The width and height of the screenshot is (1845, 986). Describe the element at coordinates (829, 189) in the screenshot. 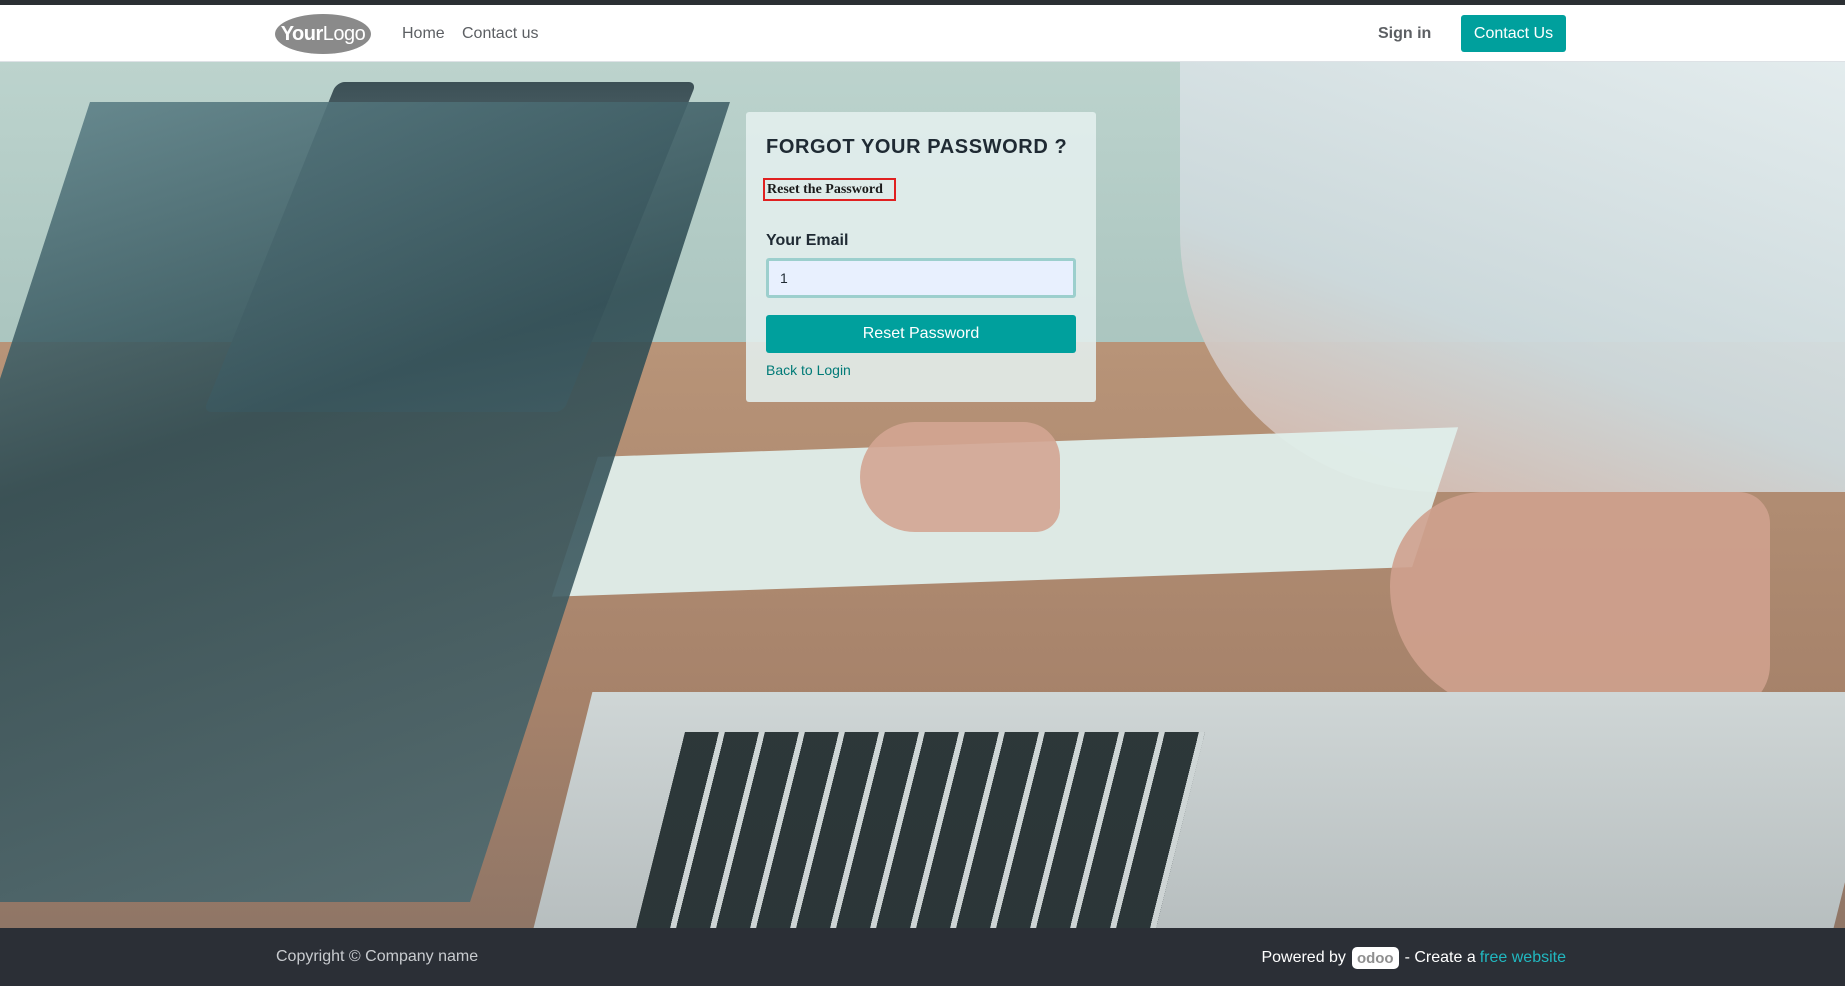

I see `reset-password-subtitle: Reset the Password` at that location.